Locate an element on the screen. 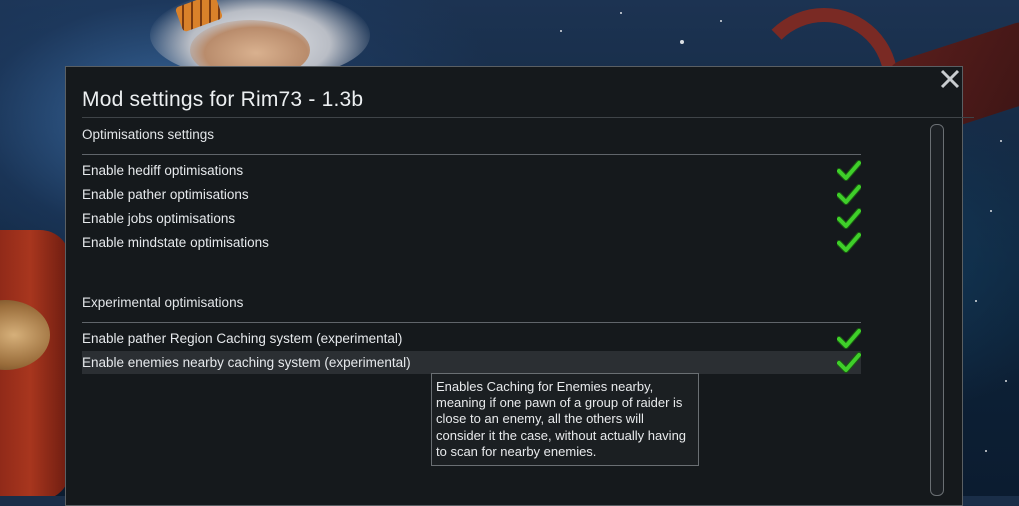 Image resolution: width=1019 pixels, height=506 pixels. section-heading-experimental: Experimental optimisations is located at coordinates (163, 302).